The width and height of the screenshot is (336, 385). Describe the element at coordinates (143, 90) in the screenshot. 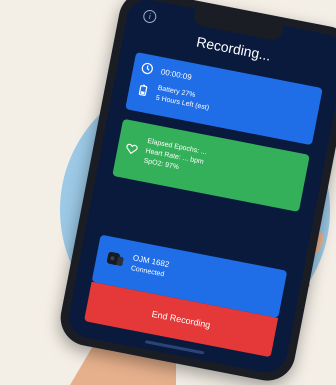

I see `battery-icon` at that location.